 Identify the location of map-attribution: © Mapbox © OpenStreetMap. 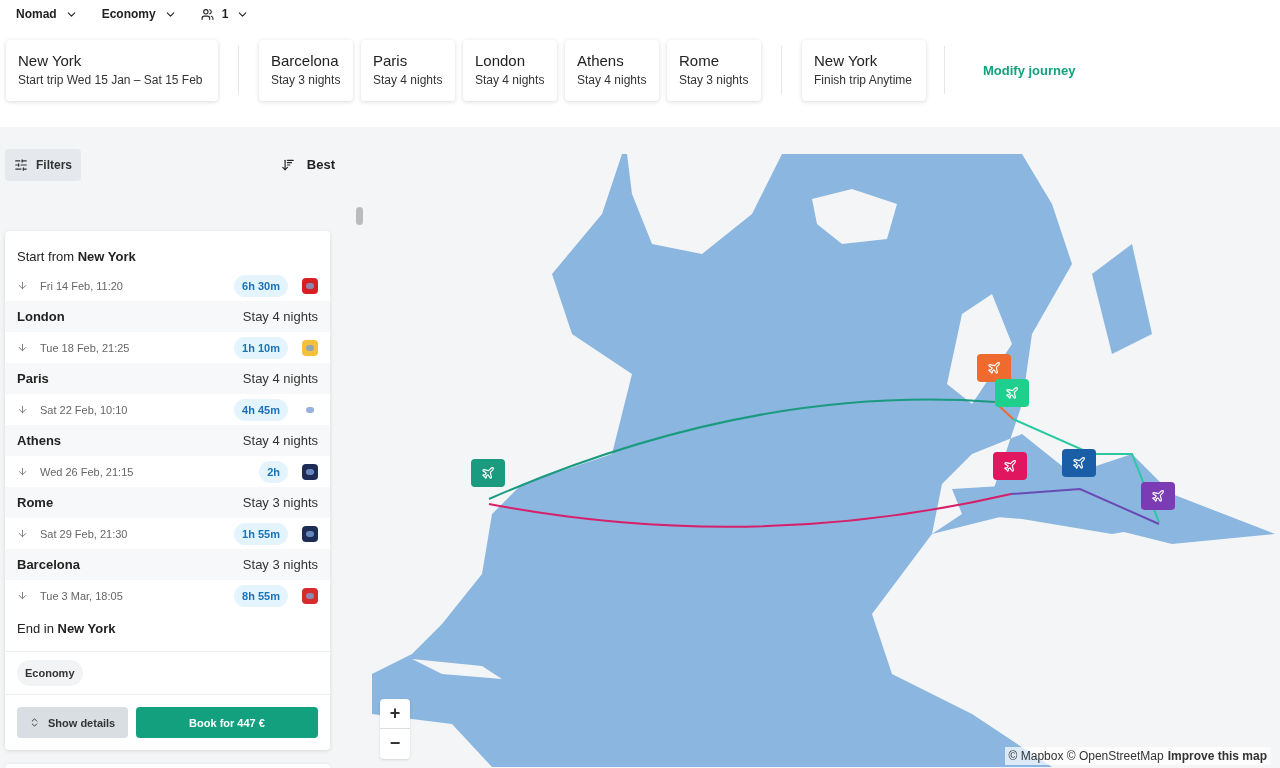
(1086, 756).